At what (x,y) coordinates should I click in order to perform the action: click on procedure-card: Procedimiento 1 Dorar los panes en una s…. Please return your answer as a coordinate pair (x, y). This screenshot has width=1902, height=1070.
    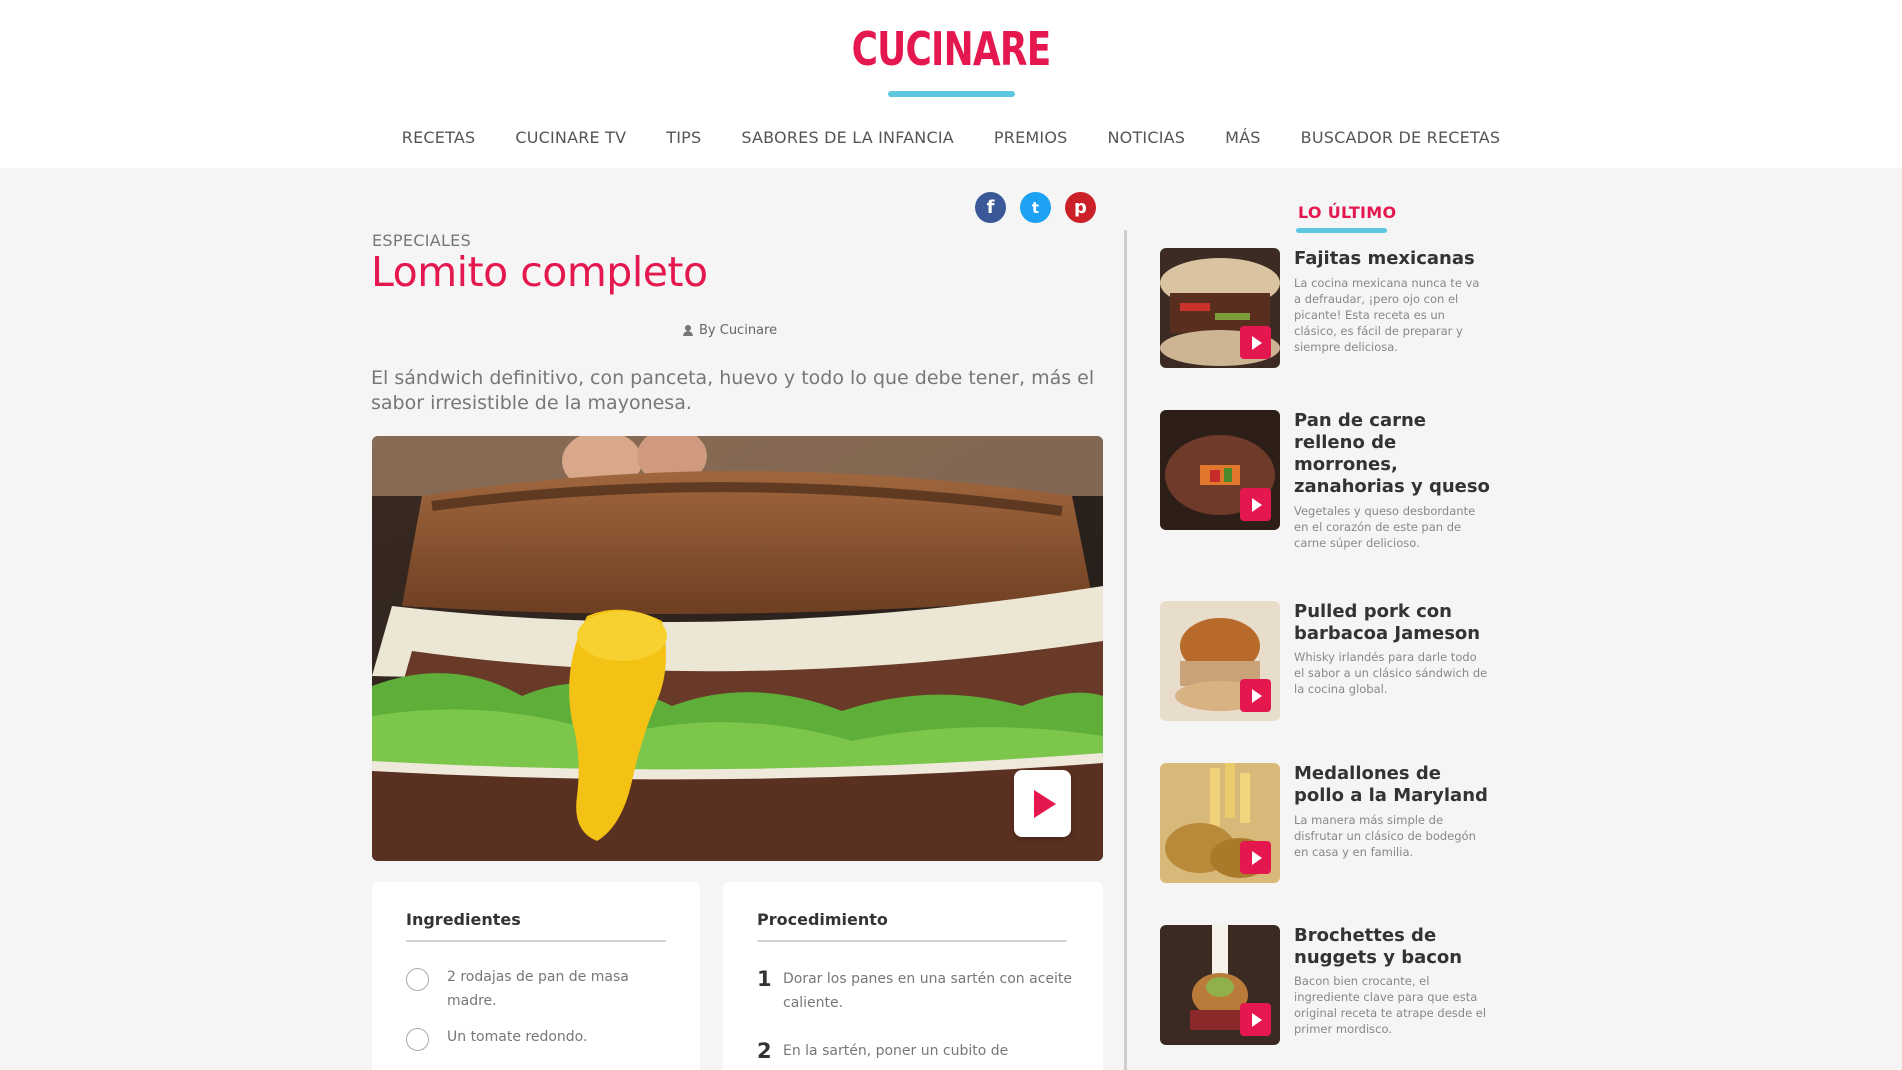
    Looking at the image, I should click on (913, 976).